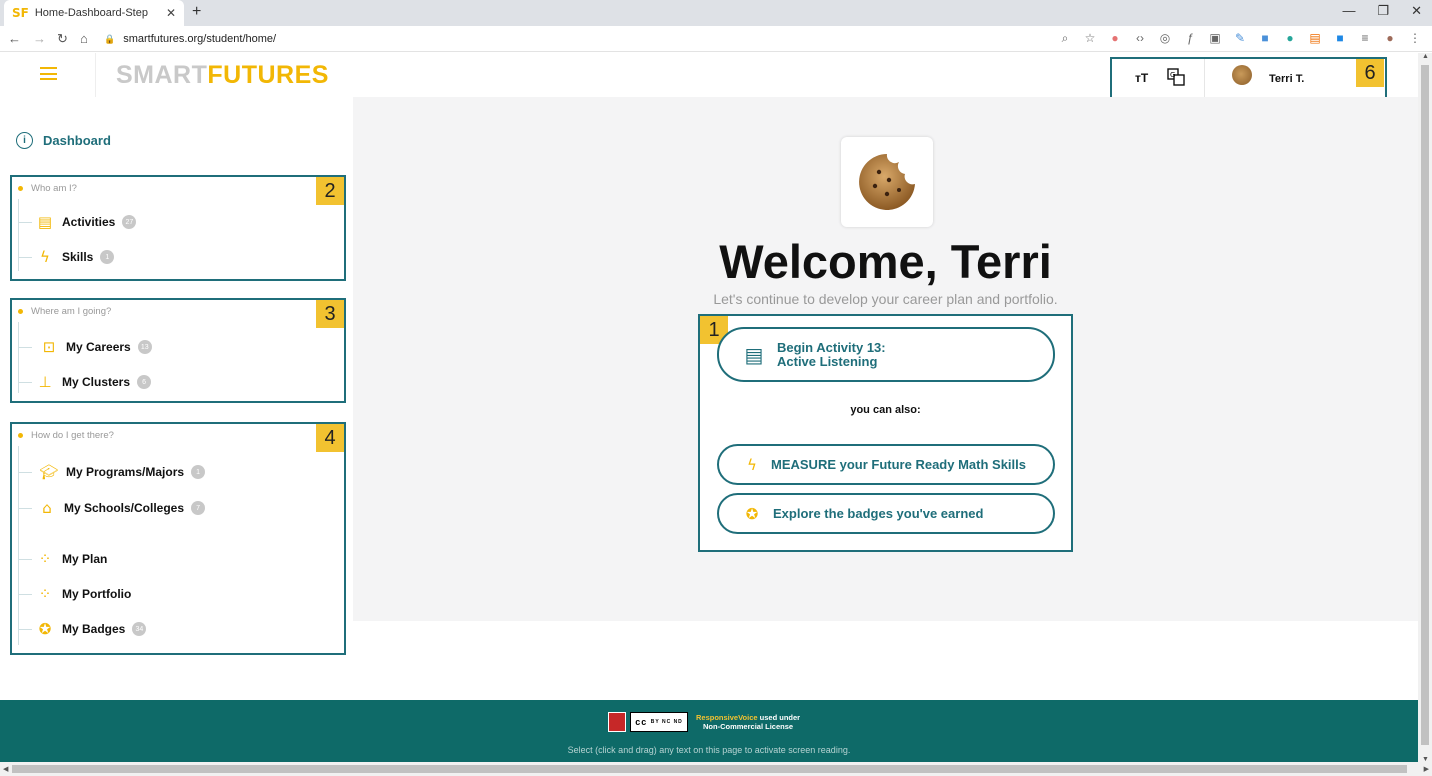  What do you see at coordinates (330, 314) in the screenshot?
I see `group-marker: 3` at bounding box center [330, 314].